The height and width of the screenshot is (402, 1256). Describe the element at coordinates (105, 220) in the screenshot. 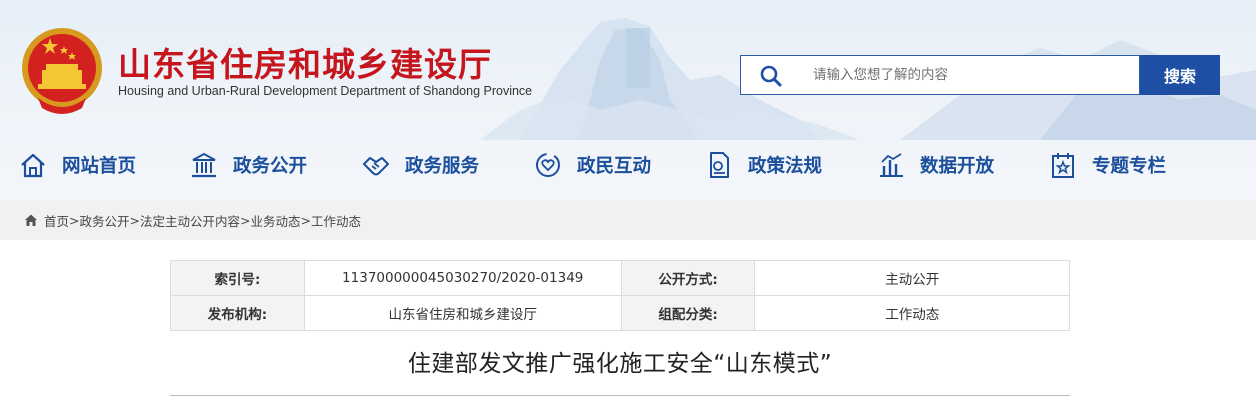

I see `breadcrumb-government-affairs: 政务公开` at that location.